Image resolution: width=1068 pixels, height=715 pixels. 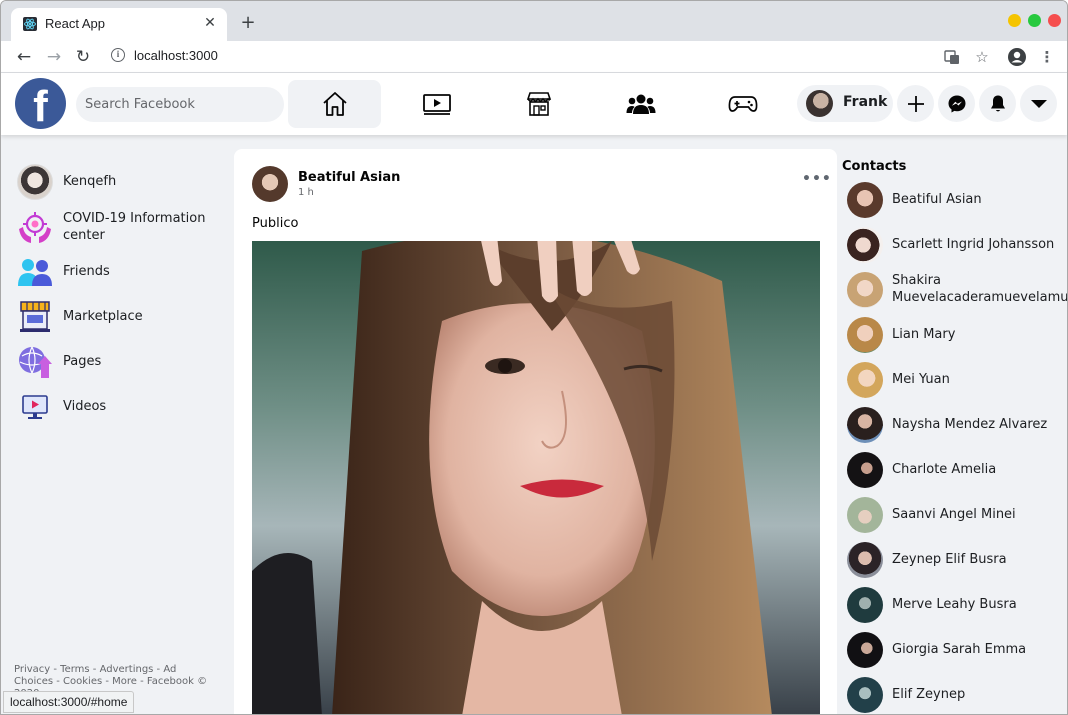 I want to click on post-author-avatar, so click(x=270, y=184).